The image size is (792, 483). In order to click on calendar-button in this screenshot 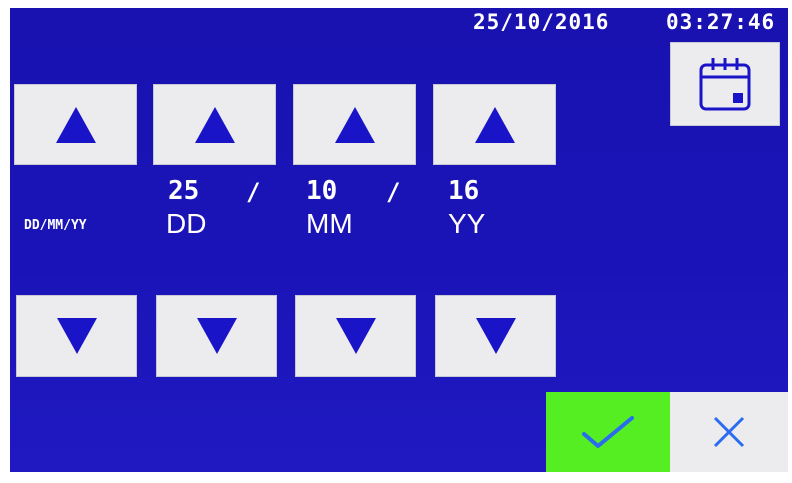, I will do `click(725, 84)`.